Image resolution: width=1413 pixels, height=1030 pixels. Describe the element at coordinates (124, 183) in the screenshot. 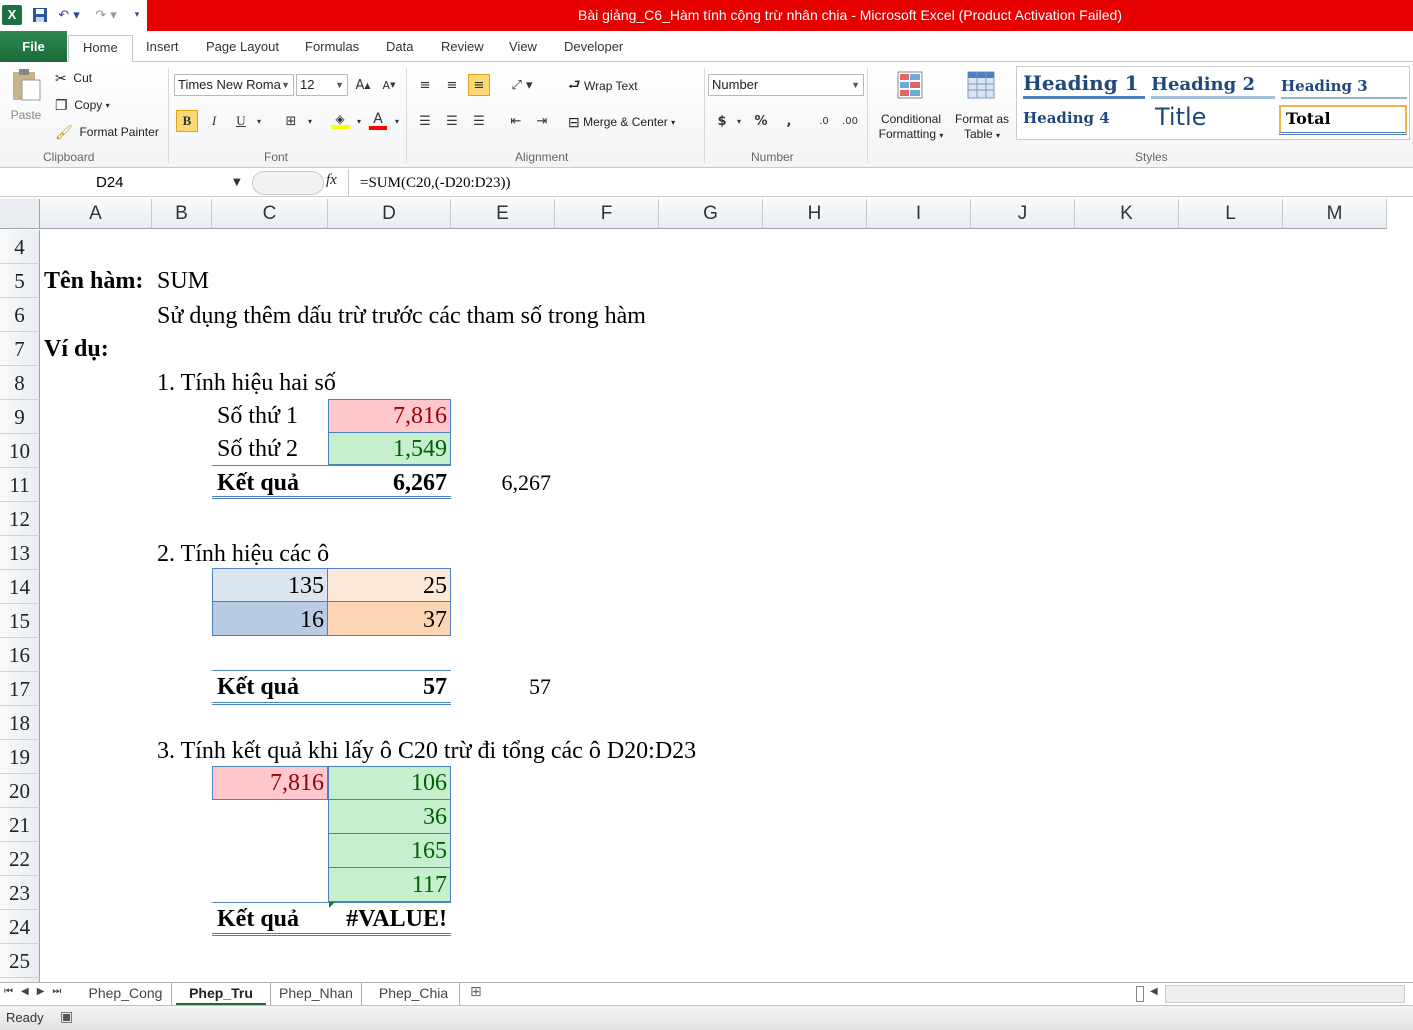

I see `name-box: D24` at that location.